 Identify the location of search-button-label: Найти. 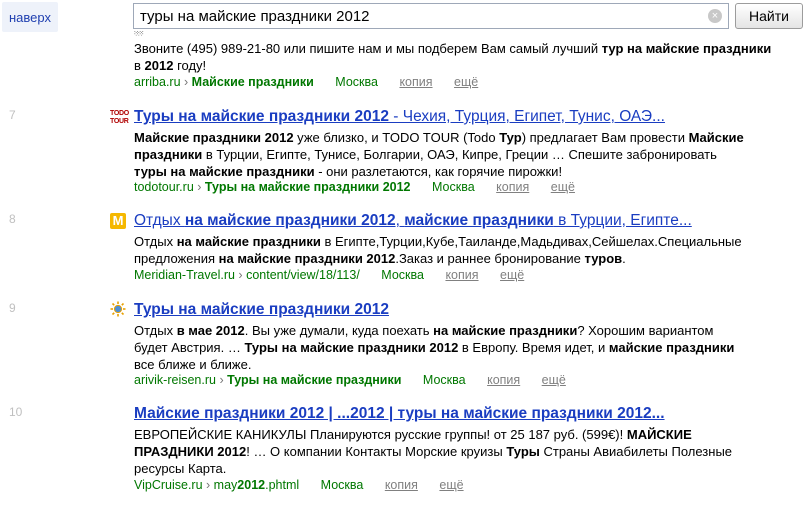
(769, 16).